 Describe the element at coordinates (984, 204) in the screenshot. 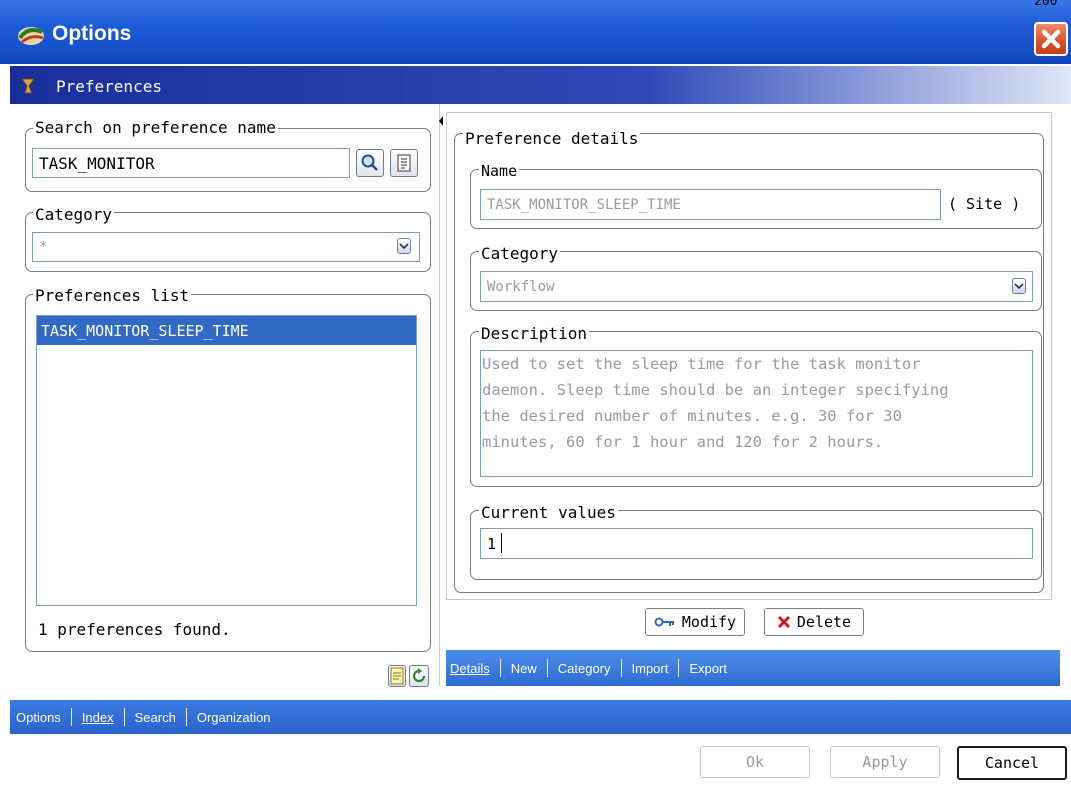

I see `scope-label: ( Site )` at that location.